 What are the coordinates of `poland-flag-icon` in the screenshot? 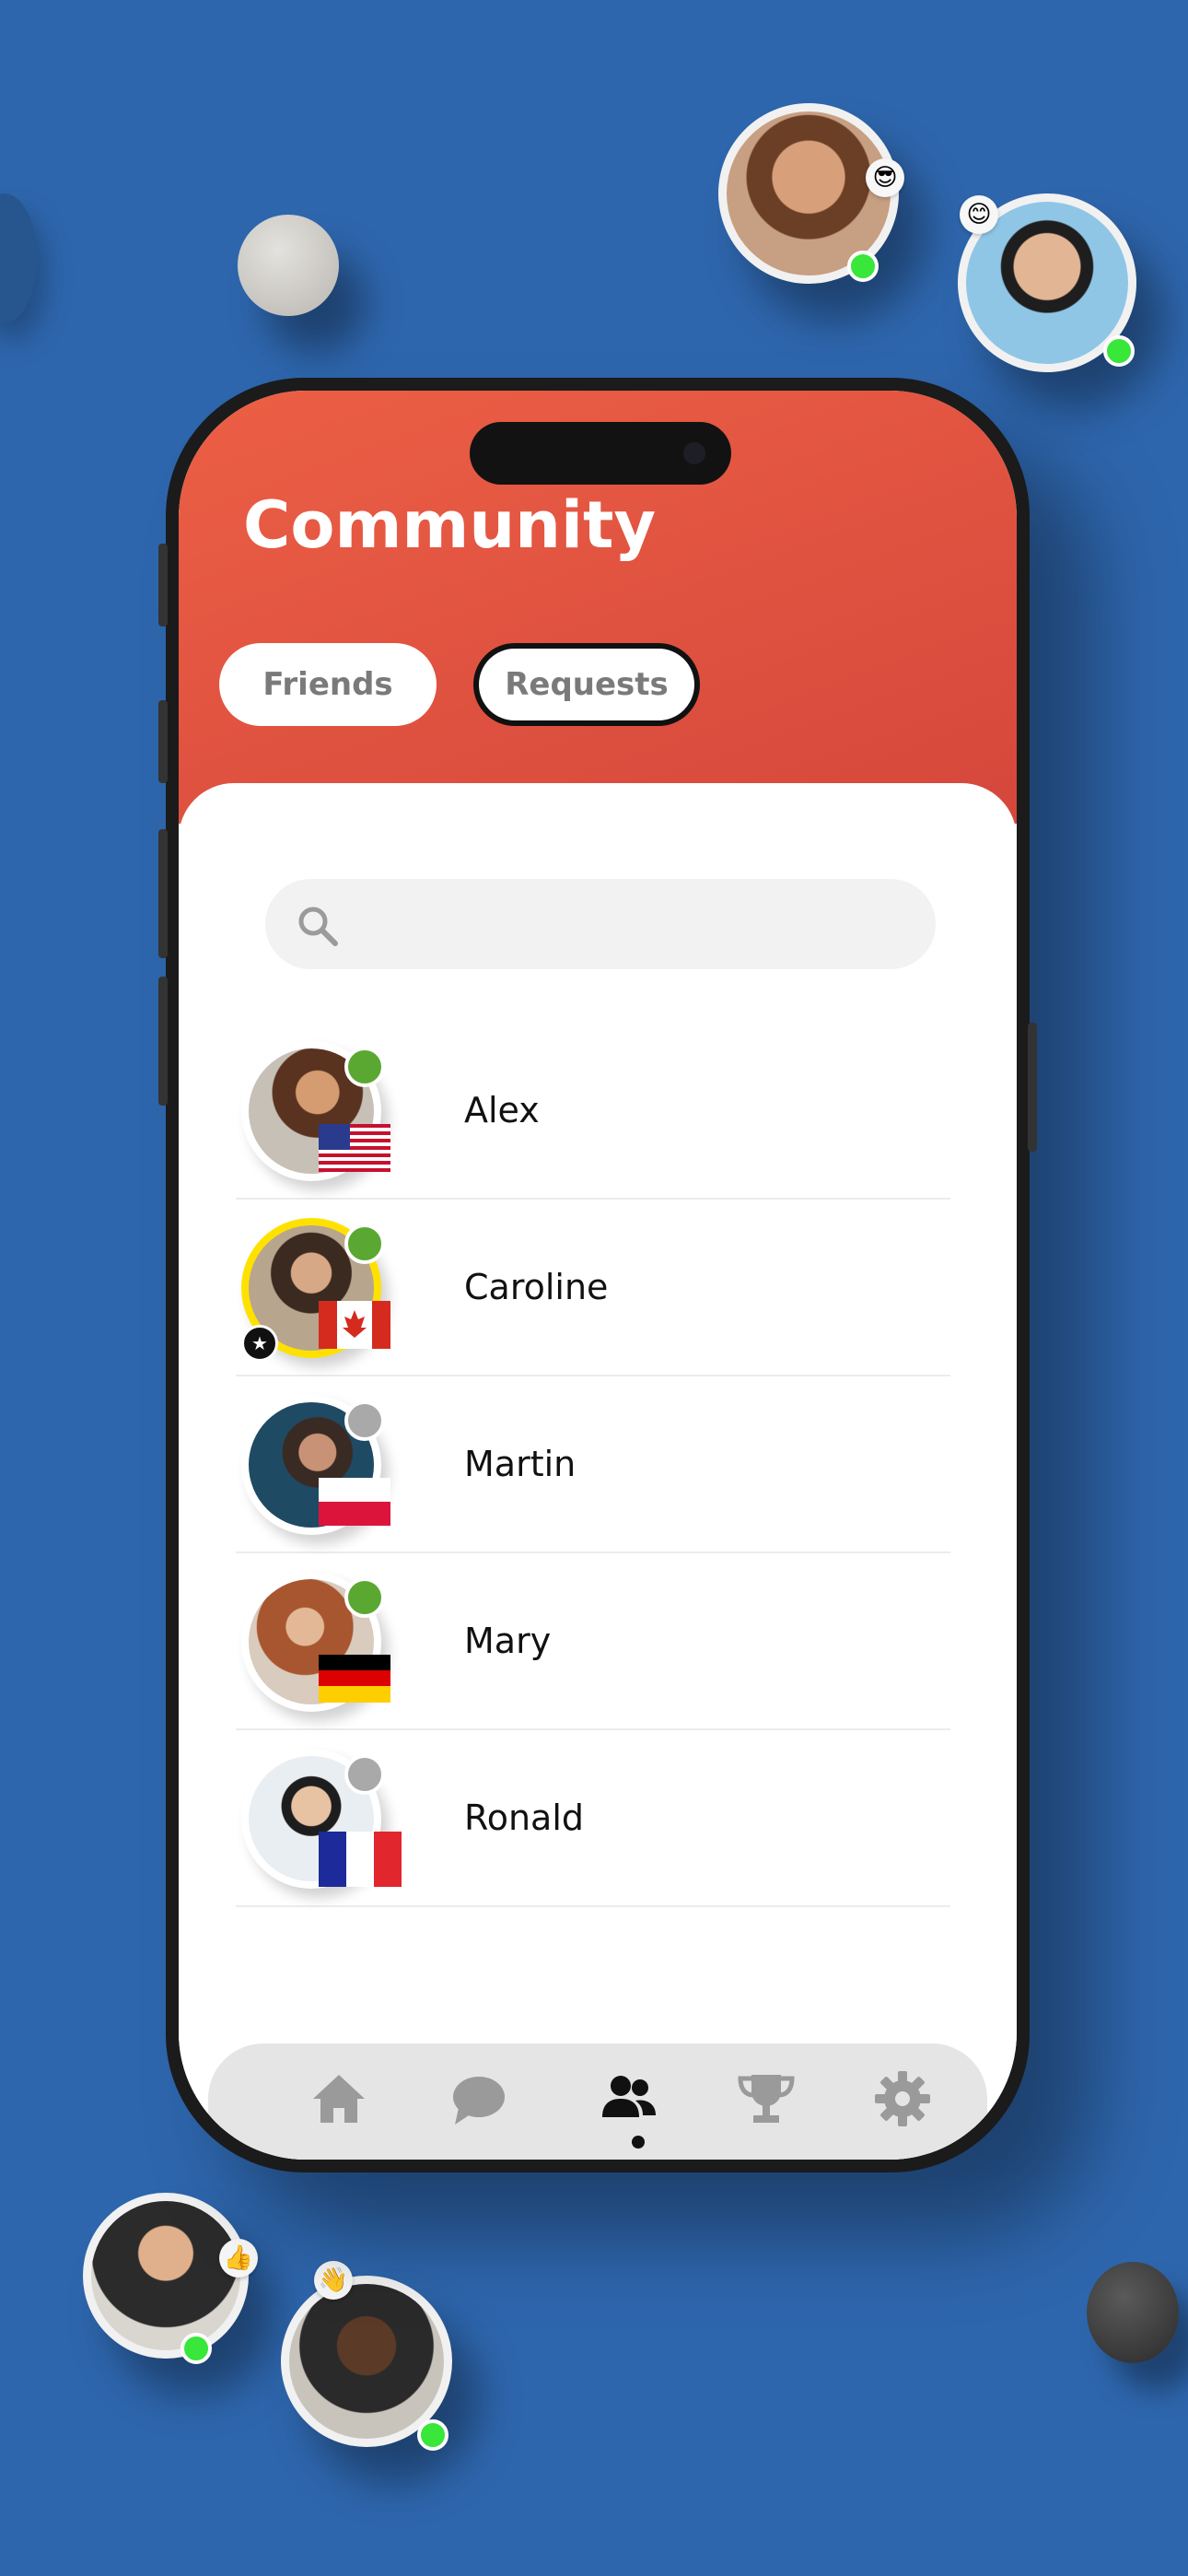 It's located at (354, 1502).